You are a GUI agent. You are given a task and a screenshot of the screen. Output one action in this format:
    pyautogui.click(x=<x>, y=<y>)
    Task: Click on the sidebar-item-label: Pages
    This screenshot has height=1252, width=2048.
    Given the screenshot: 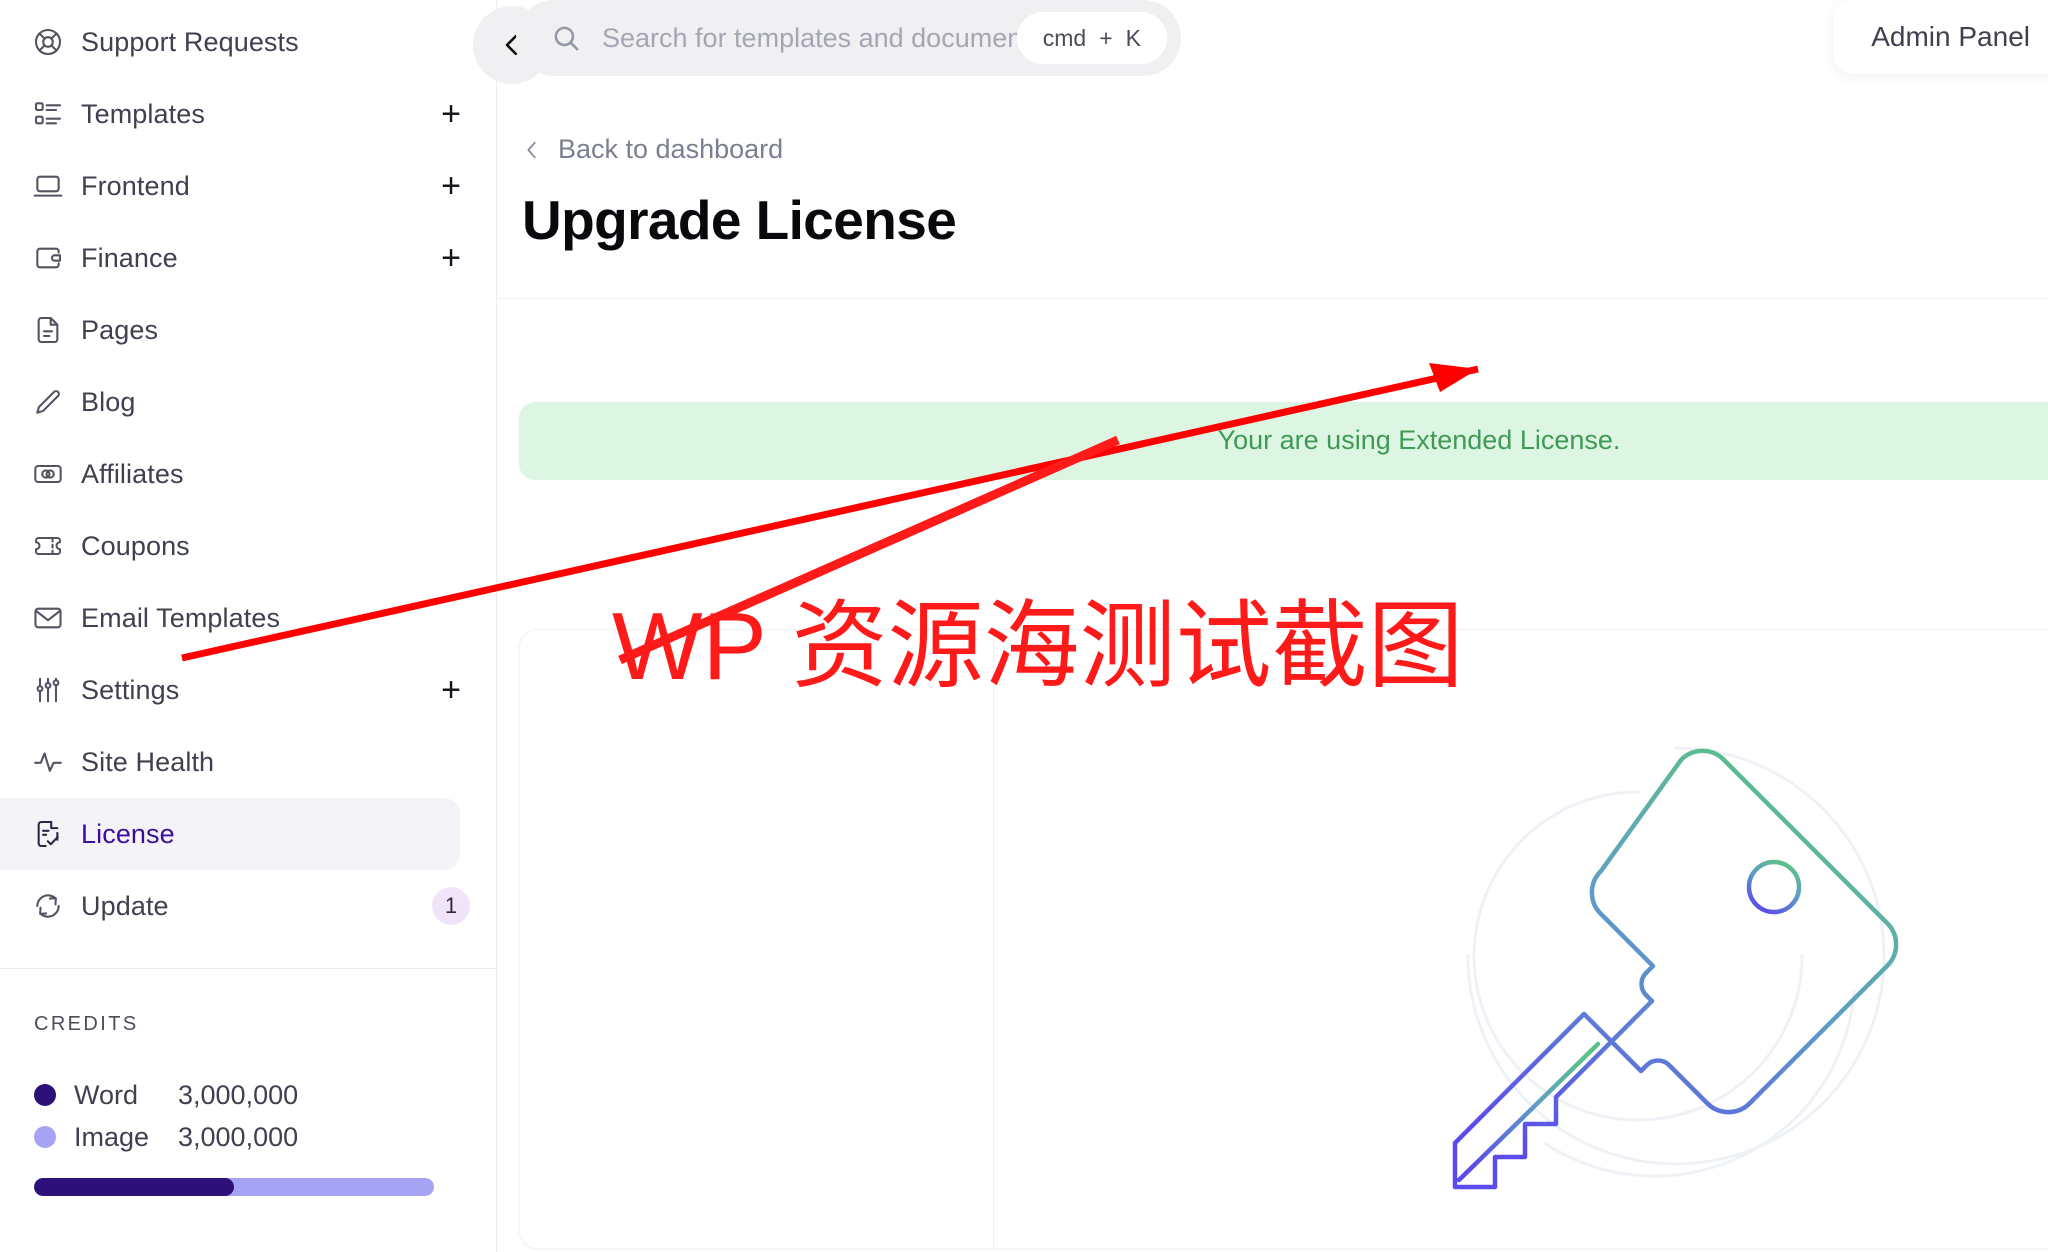 What is the action you would take?
    pyautogui.click(x=120, y=329)
    